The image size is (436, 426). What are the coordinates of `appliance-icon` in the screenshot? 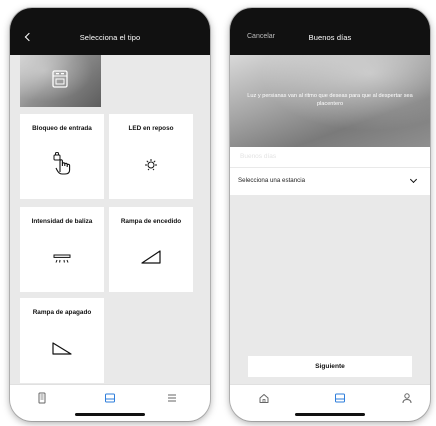 It's located at (60, 79).